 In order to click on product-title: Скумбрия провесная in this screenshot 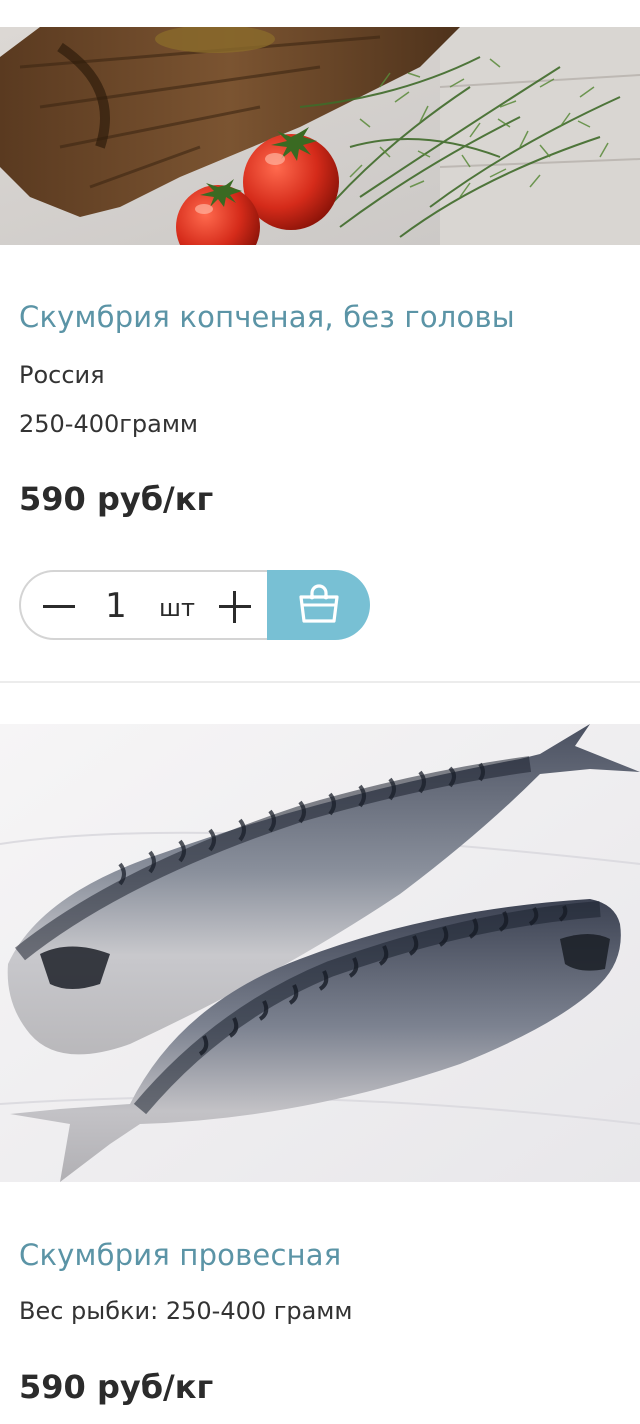, I will do `click(180, 1255)`.